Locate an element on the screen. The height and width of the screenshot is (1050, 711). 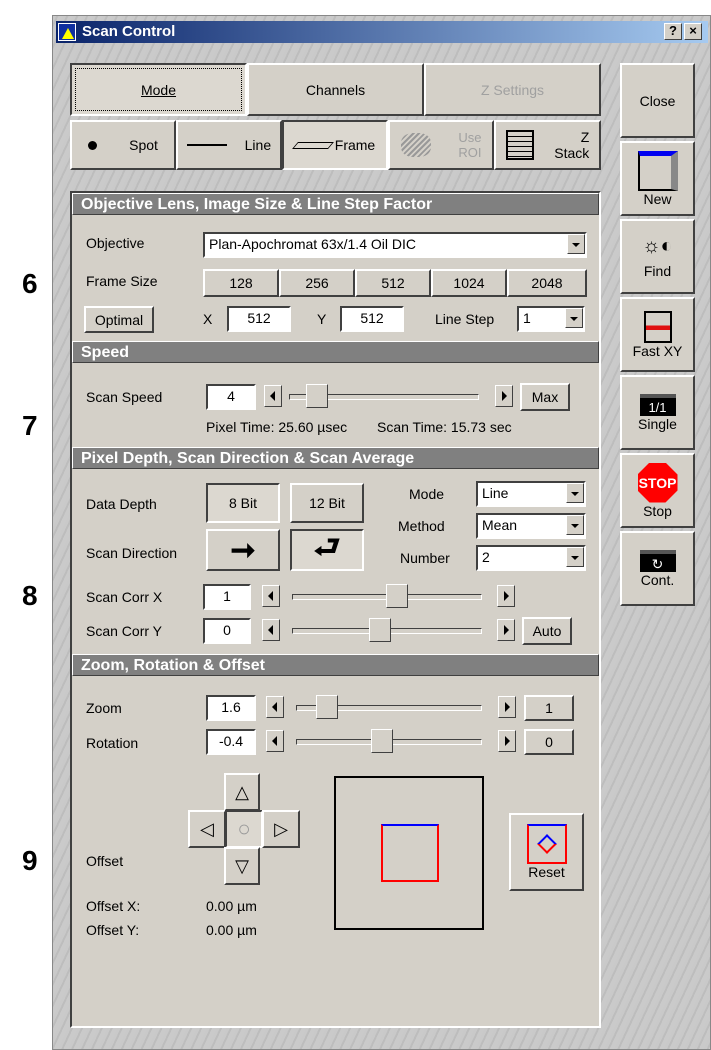
offset-x-label: Offset X: is located at coordinates (113, 906).